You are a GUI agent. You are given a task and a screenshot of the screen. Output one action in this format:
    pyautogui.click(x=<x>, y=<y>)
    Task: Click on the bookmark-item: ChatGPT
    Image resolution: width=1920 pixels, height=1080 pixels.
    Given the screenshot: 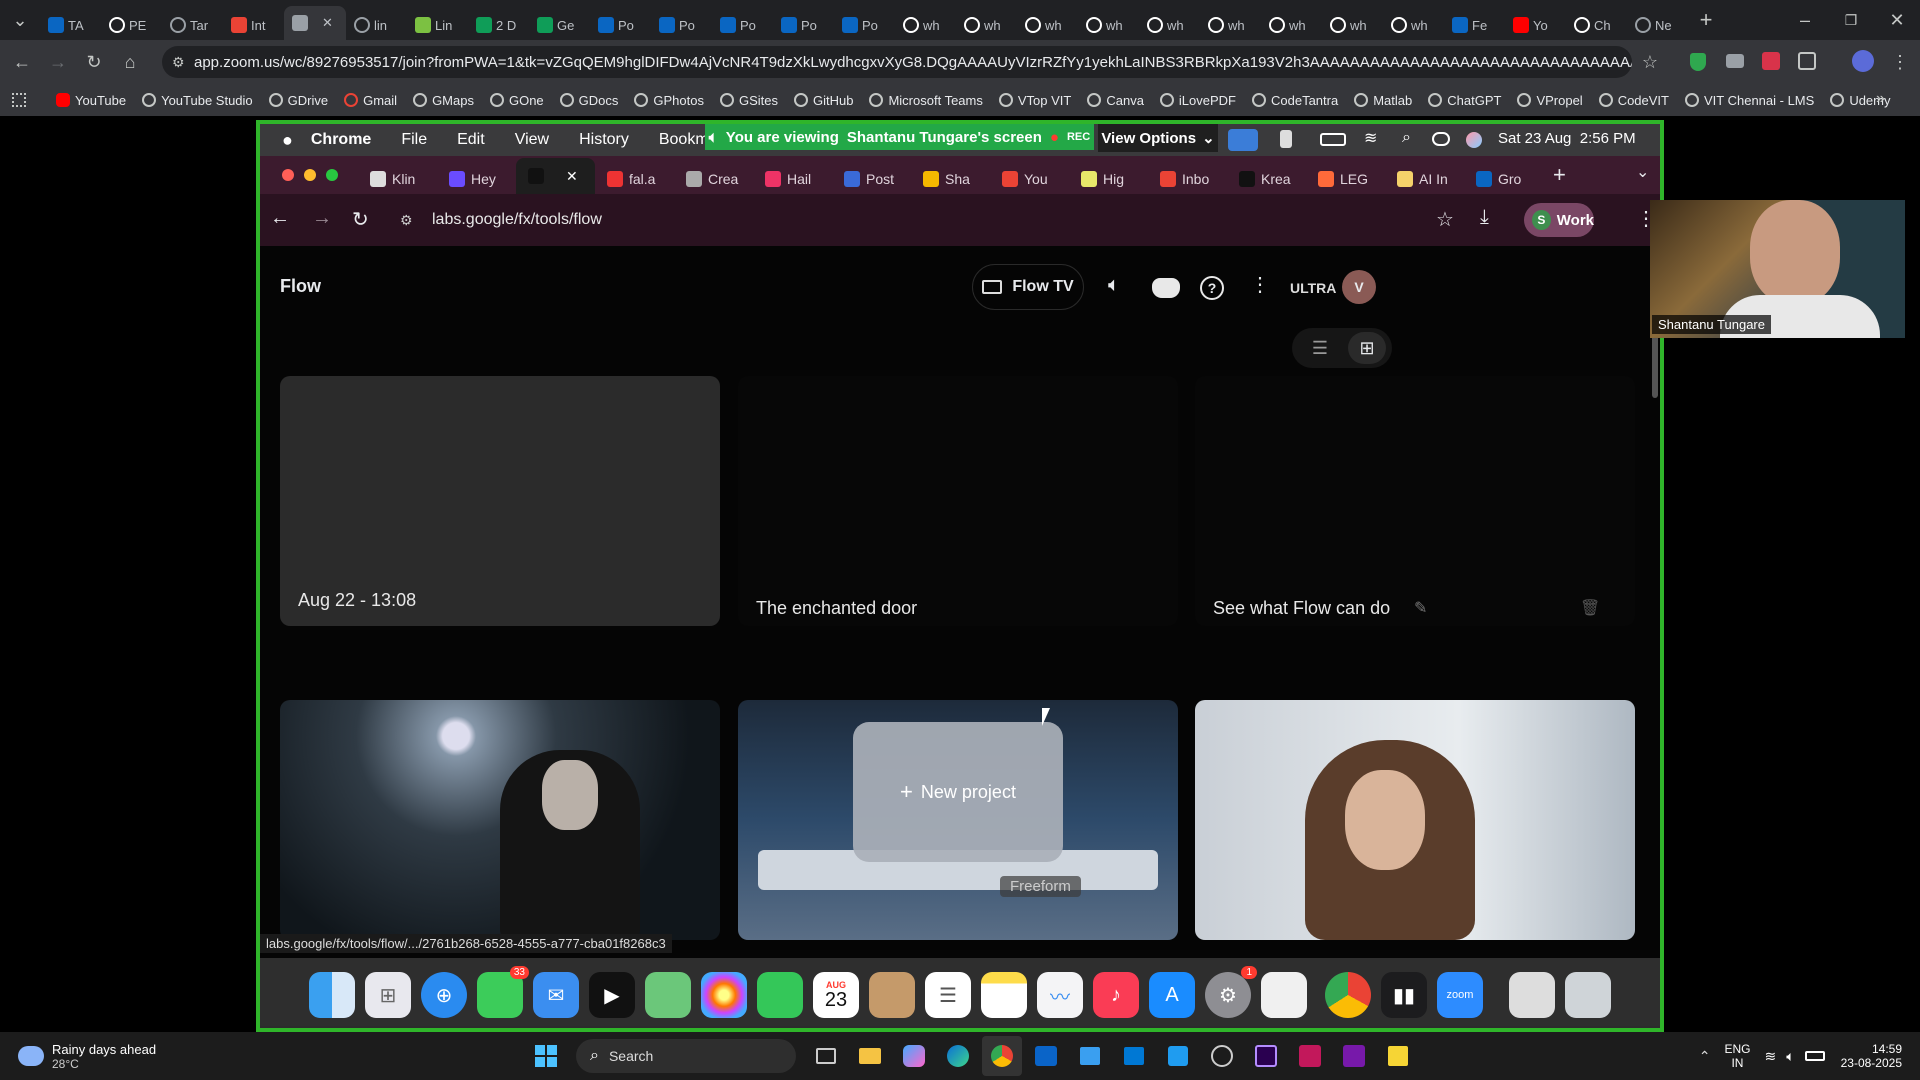 What is the action you would take?
    pyautogui.click(x=1464, y=100)
    